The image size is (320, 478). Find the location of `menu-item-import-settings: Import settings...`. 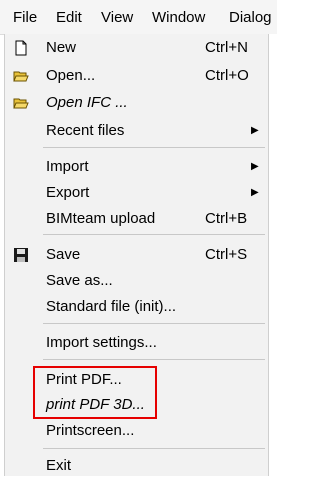

menu-item-import-settings: Import settings... is located at coordinates (136, 343).